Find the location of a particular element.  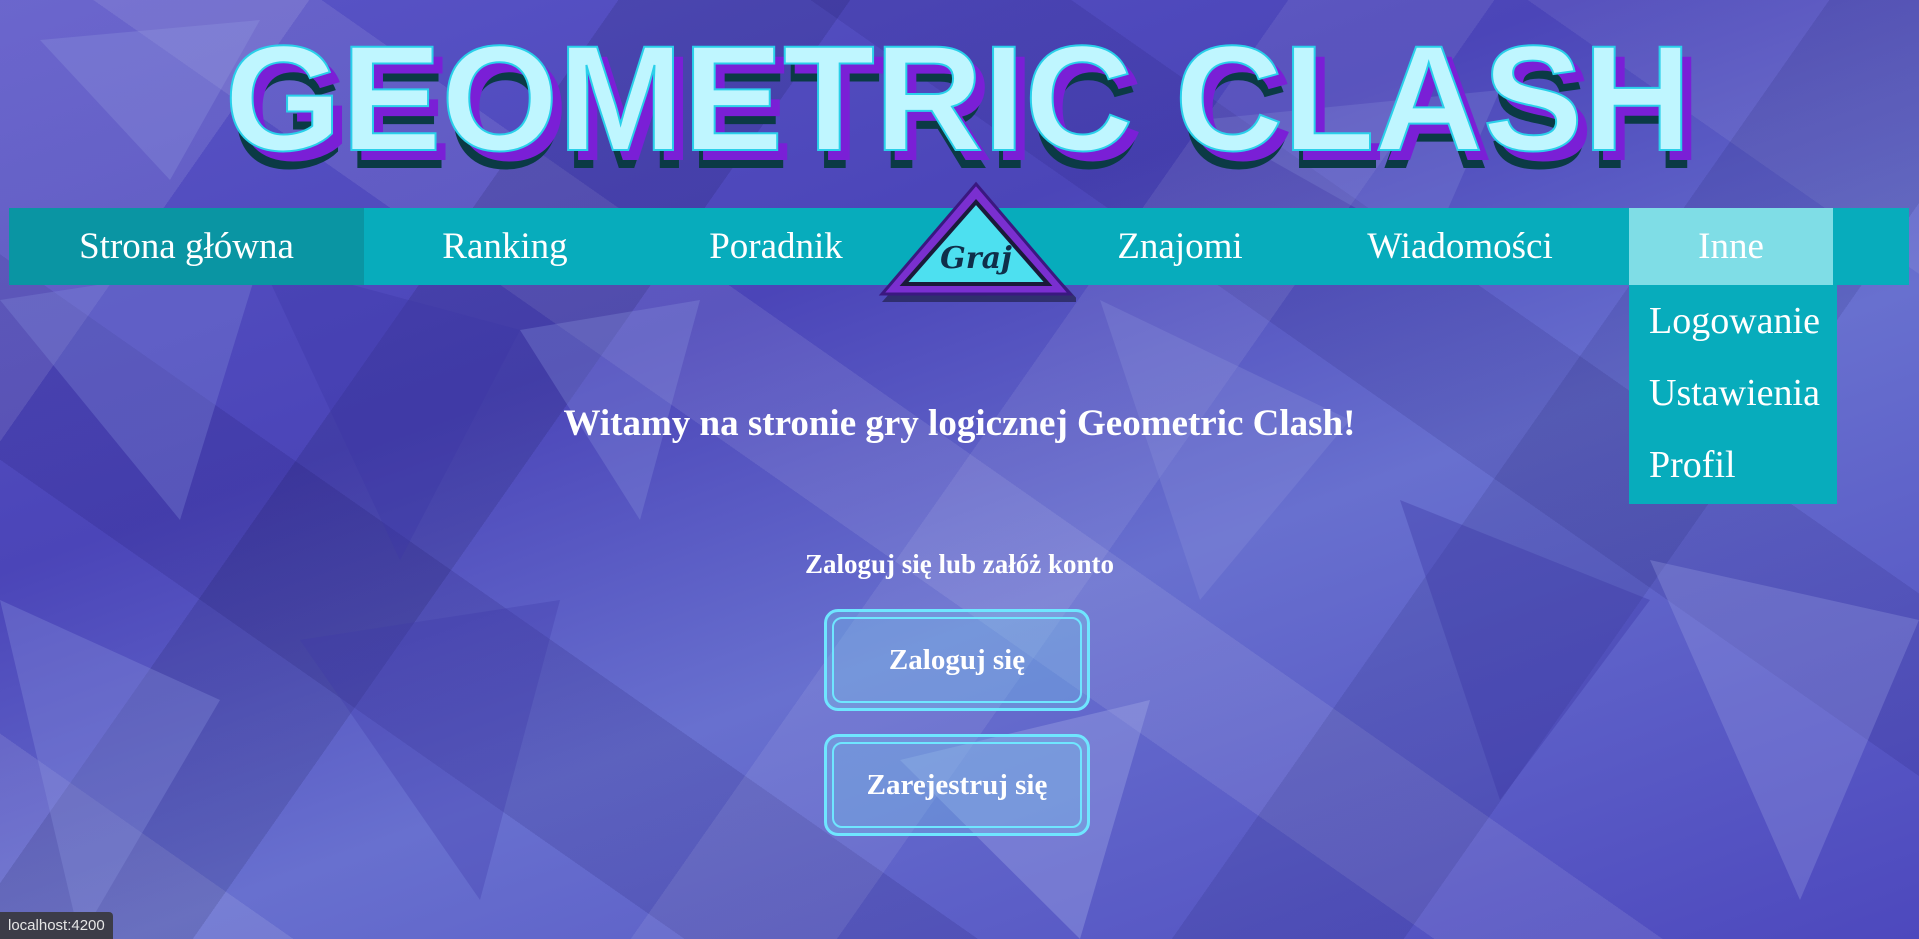

login-button: Zaloguj się is located at coordinates (957, 660).